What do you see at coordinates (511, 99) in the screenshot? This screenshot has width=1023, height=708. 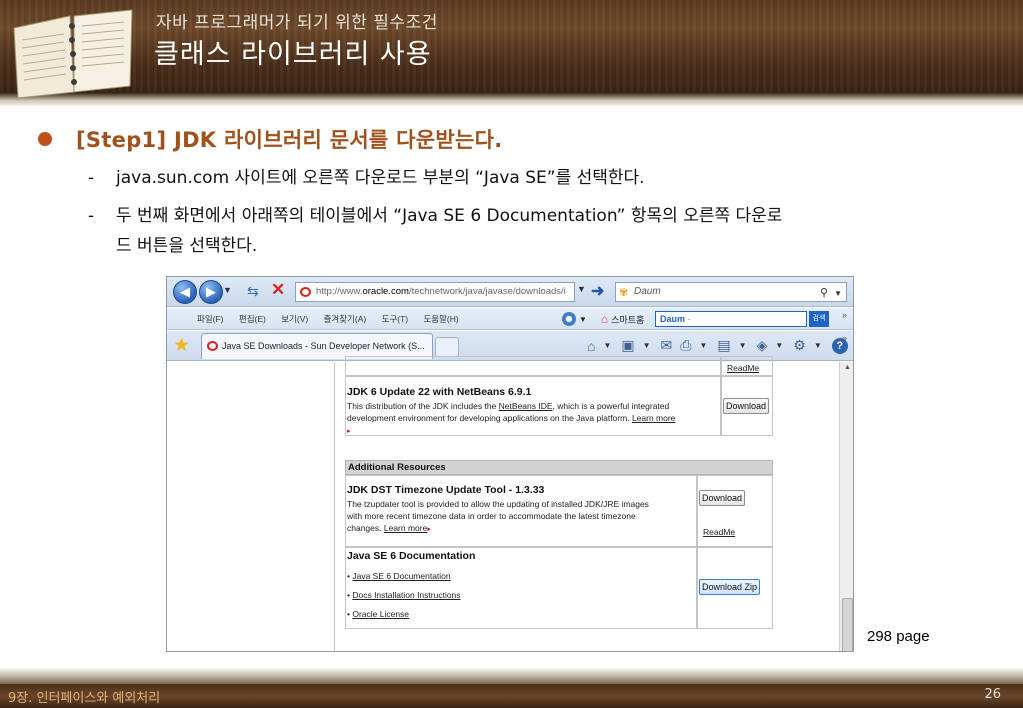 I see `header-divider` at bounding box center [511, 99].